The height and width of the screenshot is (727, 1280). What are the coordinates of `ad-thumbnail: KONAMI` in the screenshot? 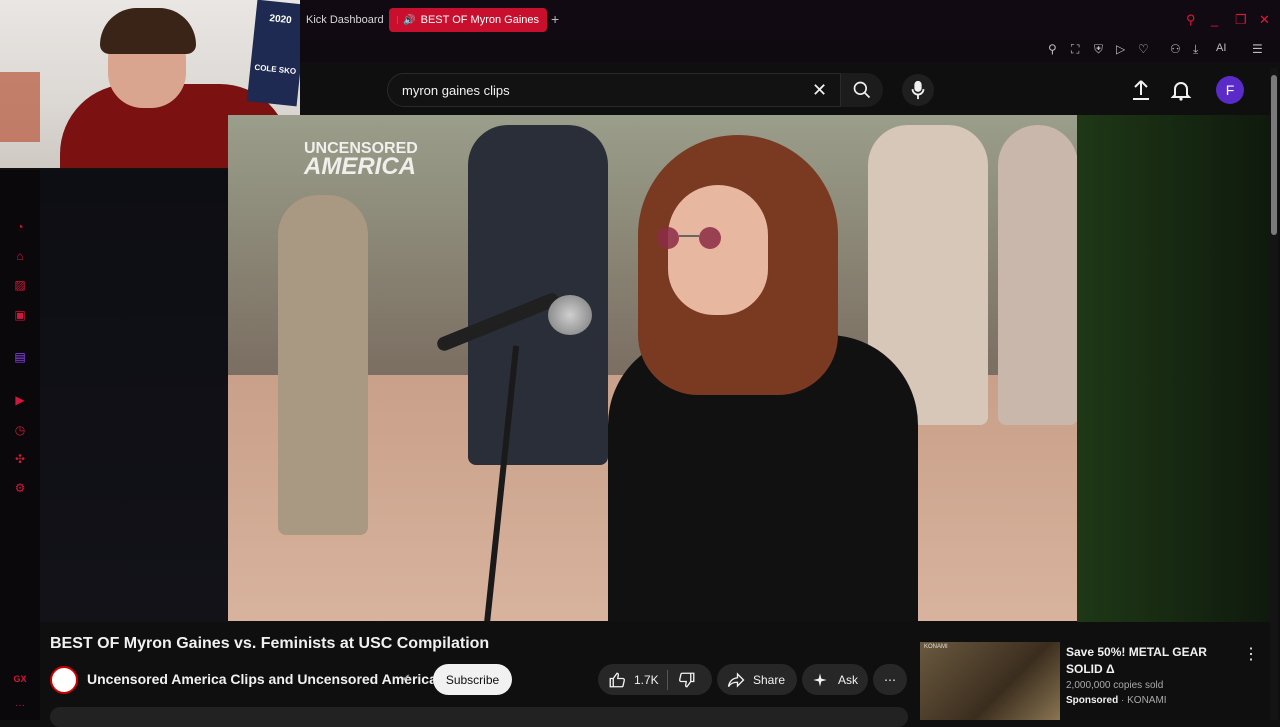 It's located at (990, 681).